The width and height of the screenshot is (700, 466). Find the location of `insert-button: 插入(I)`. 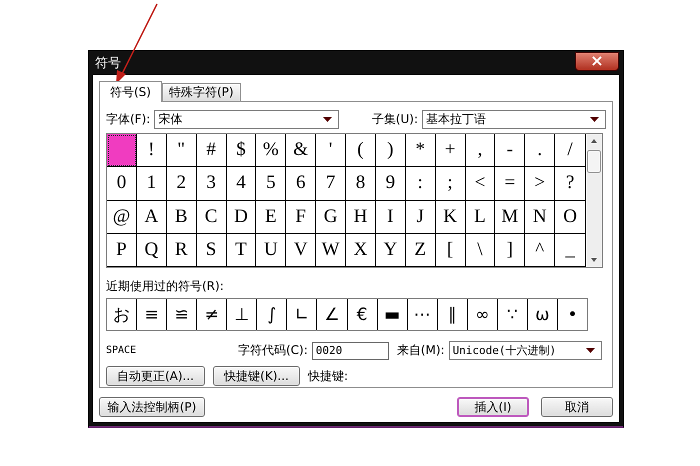

insert-button: 插入(I) is located at coordinates (493, 407).